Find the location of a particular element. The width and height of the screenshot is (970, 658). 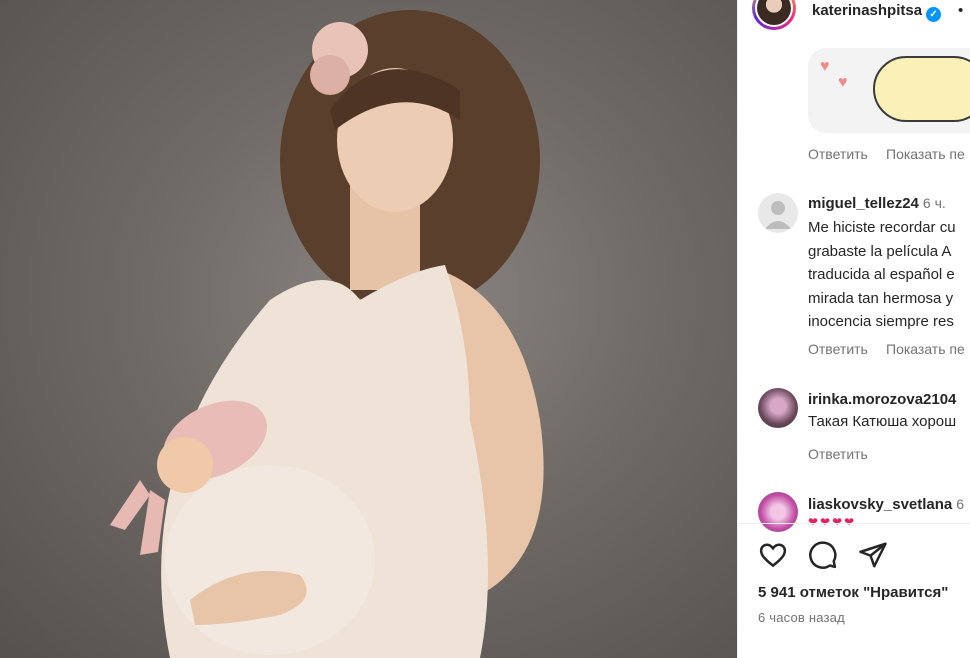

comment-line: mirada tan hermosa y is located at coordinates (881, 298).